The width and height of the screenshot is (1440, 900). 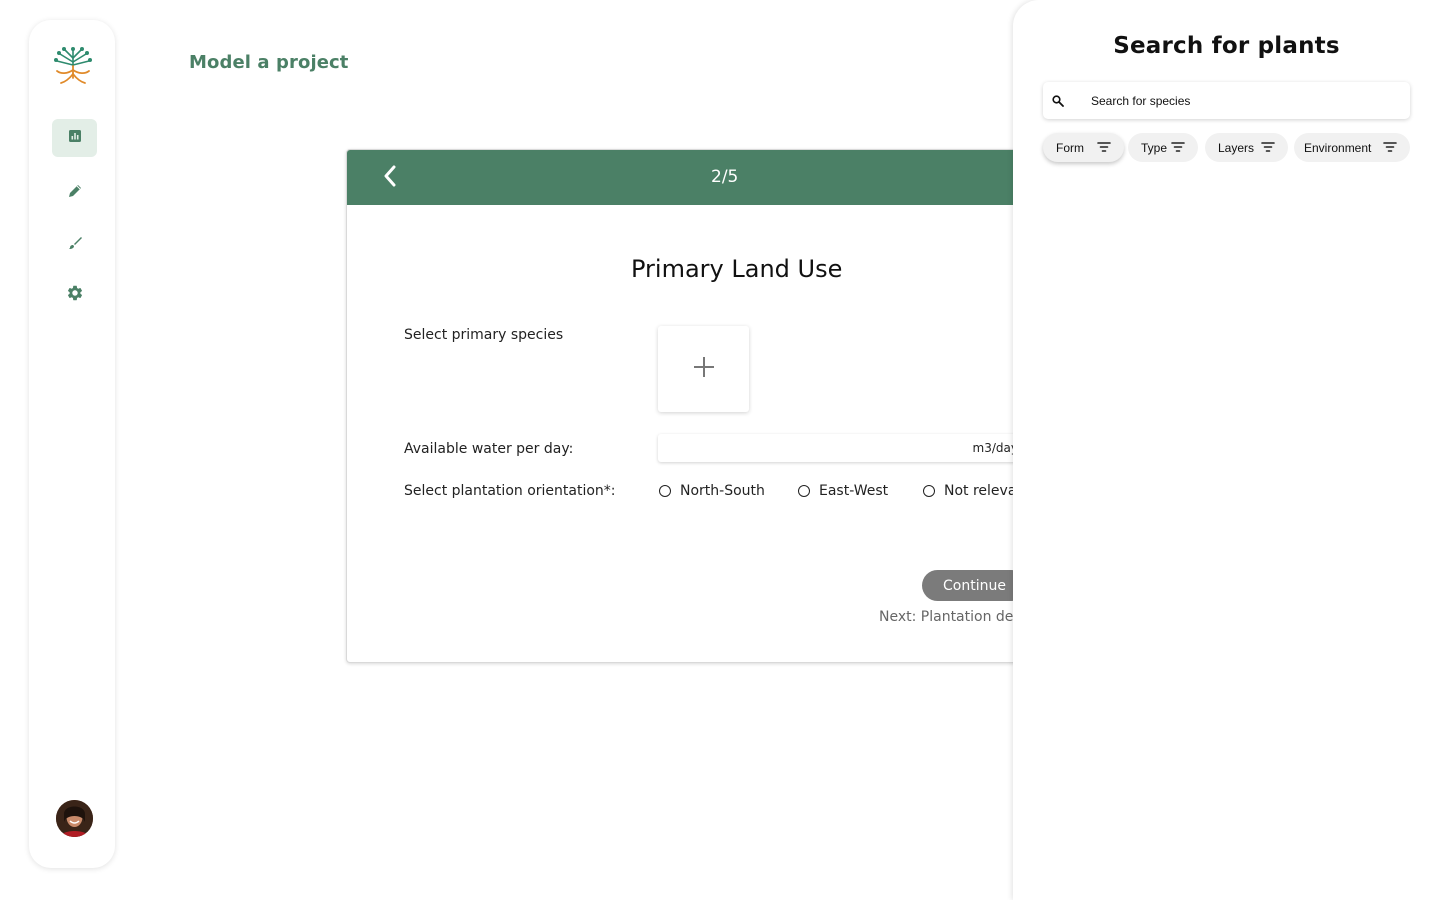 I want to click on radio-north-south: North-South, so click(x=712, y=491).